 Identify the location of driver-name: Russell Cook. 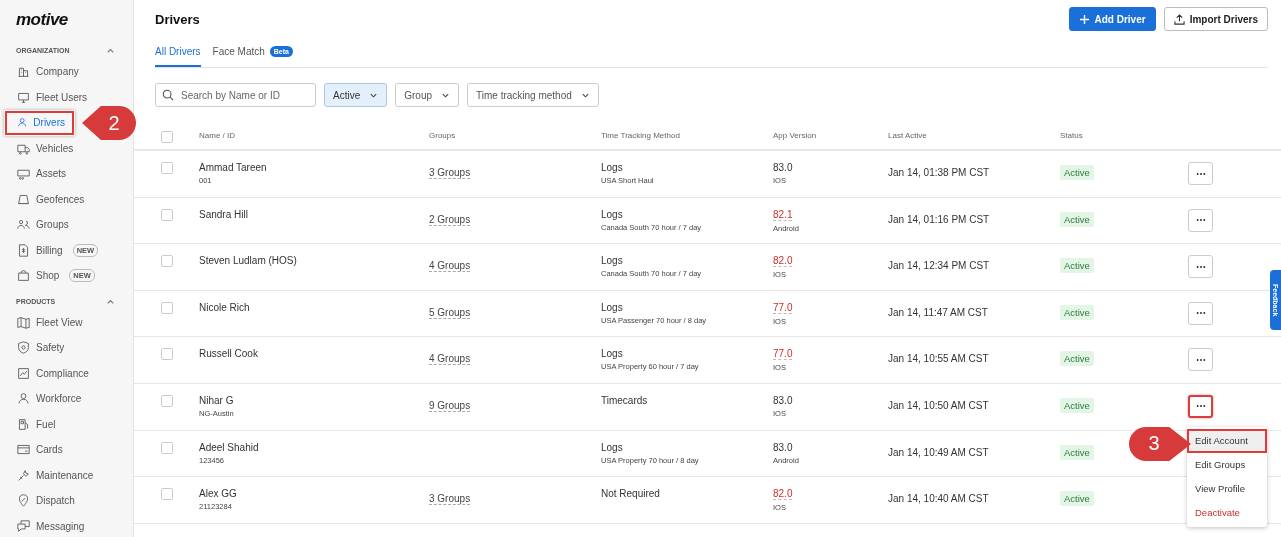
(228, 354).